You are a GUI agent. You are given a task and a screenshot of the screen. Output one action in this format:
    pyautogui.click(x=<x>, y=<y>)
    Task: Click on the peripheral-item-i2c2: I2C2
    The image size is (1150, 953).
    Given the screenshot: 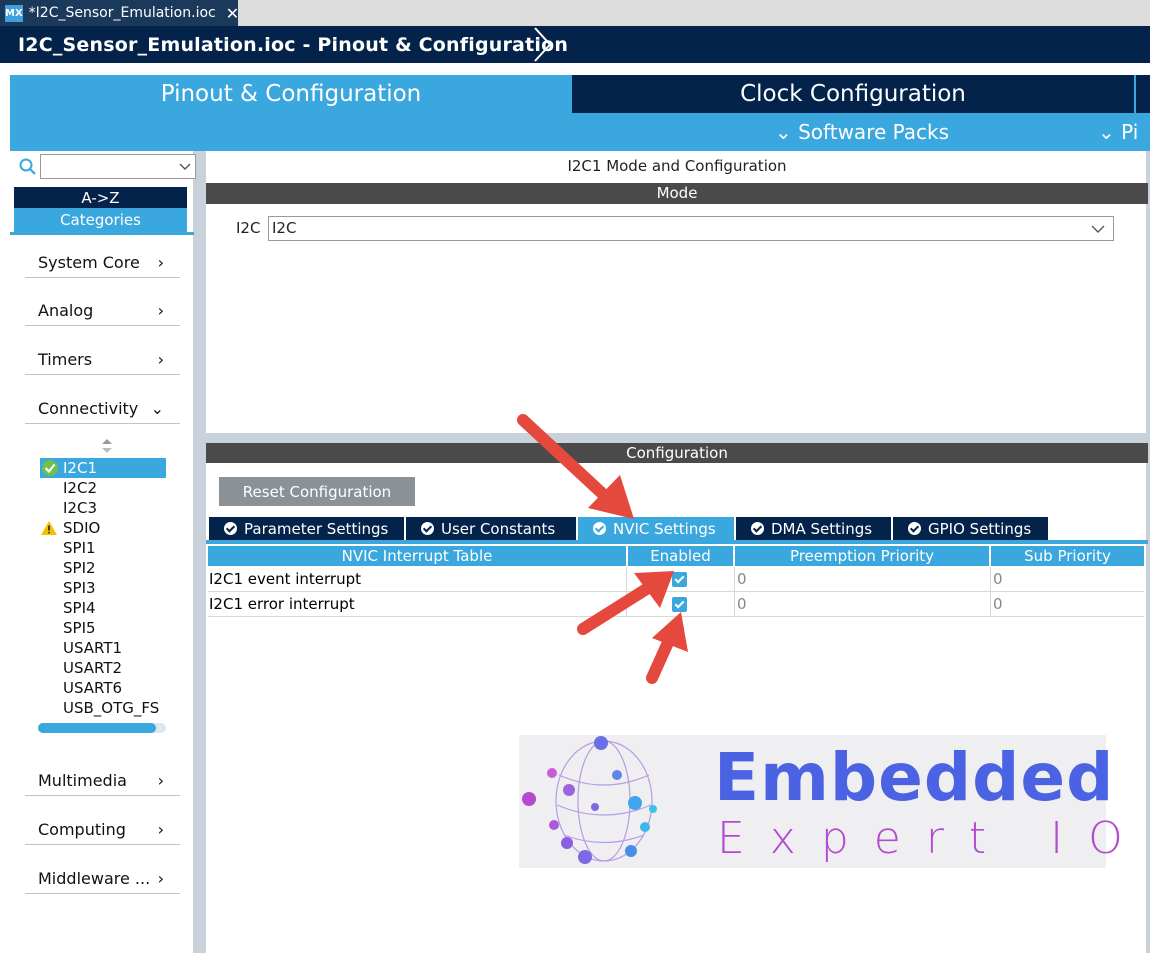 What is the action you would take?
    pyautogui.click(x=103, y=488)
    